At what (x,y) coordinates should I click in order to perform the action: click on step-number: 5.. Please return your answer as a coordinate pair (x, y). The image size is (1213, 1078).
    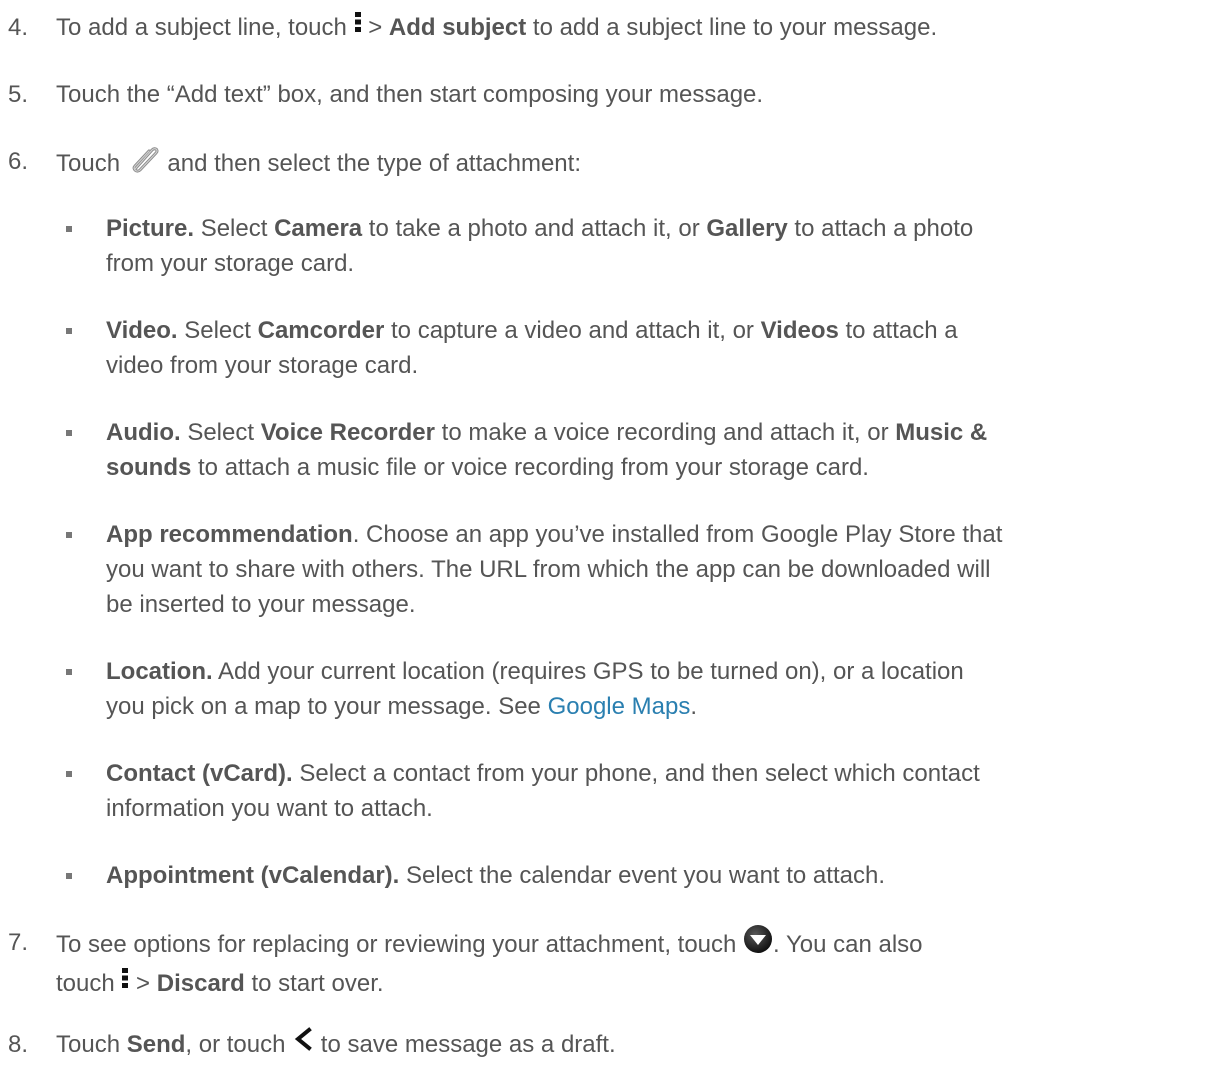
    Looking at the image, I should click on (18, 94).